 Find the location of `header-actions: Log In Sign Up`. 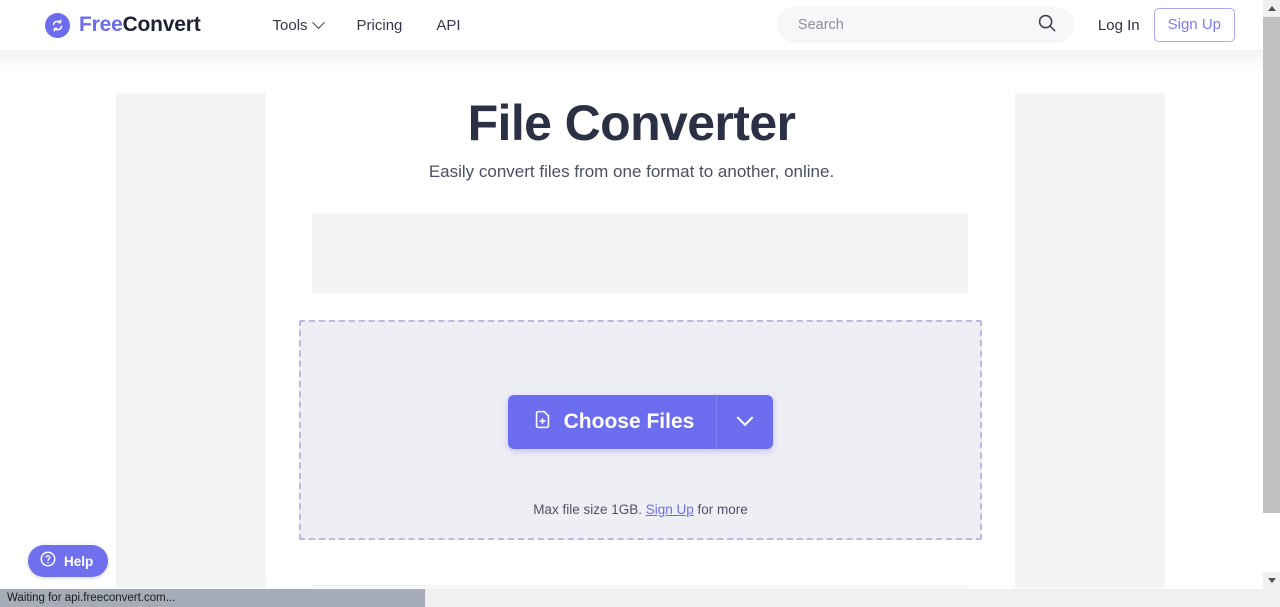

header-actions: Log In Sign Up is located at coordinates (1005, 25).